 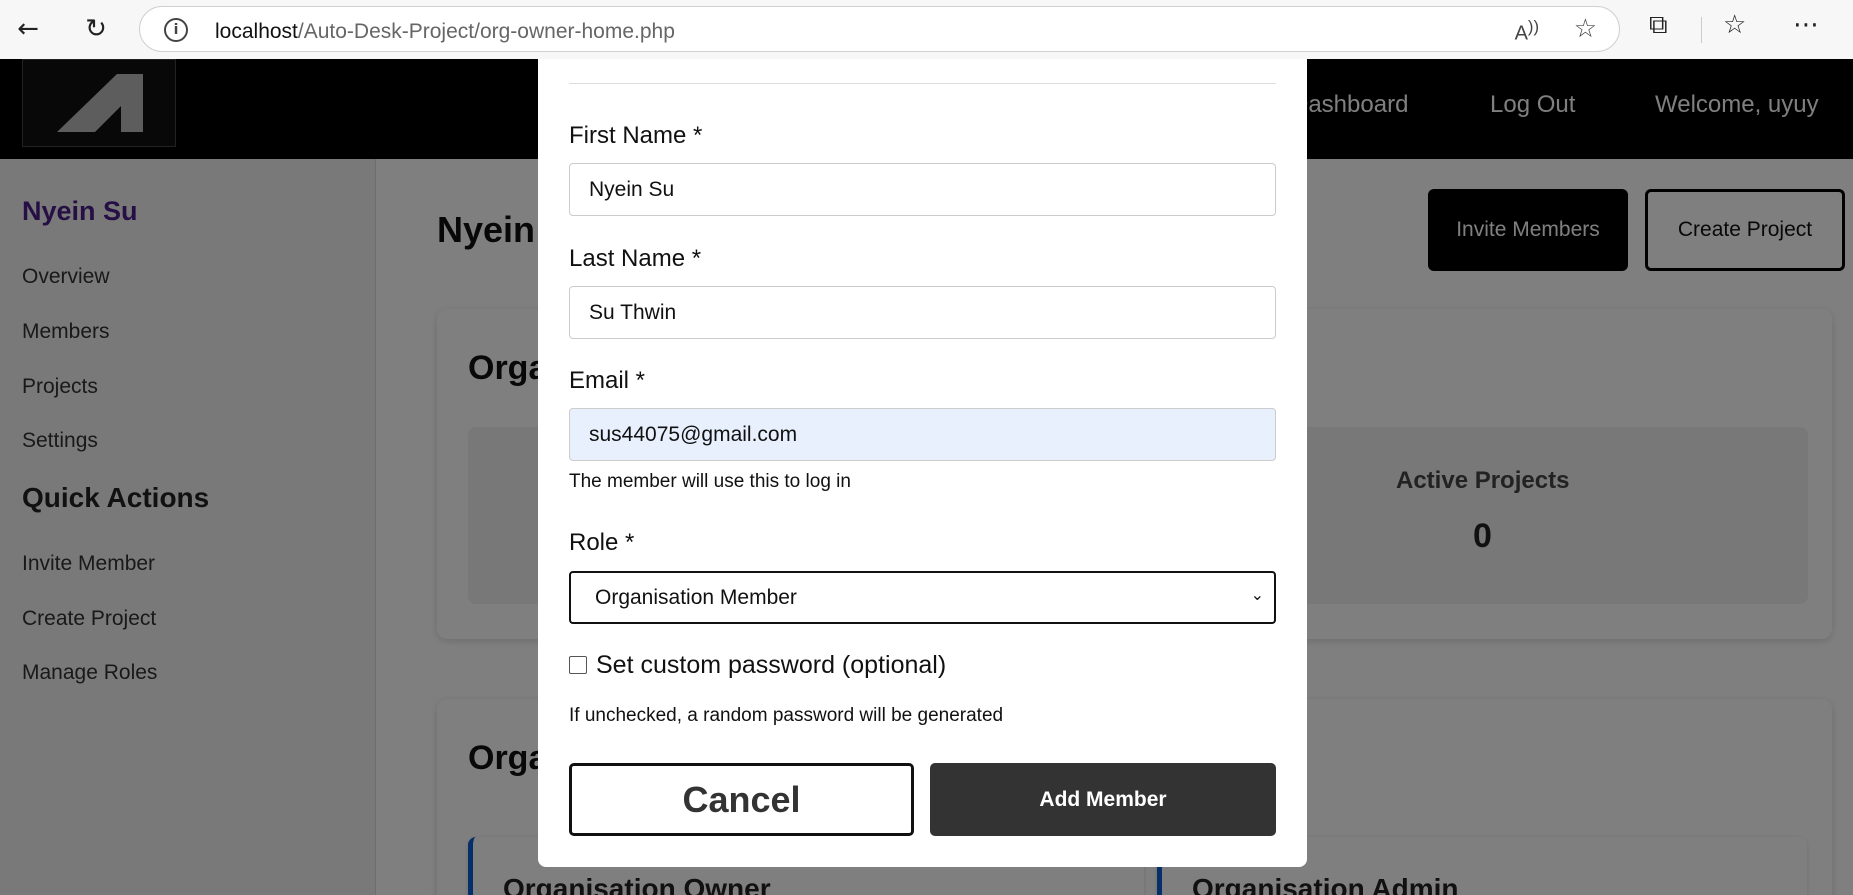 What do you see at coordinates (771, 665) in the screenshot?
I see `custom-password-label: Set custom password (optional)` at bounding box center [771, 665].